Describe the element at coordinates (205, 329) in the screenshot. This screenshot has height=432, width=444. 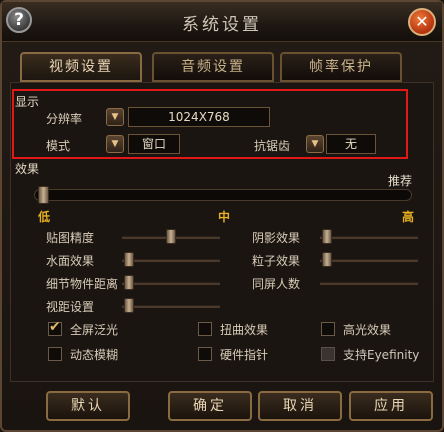
I see `distortion-effect-checkbox` at that location.